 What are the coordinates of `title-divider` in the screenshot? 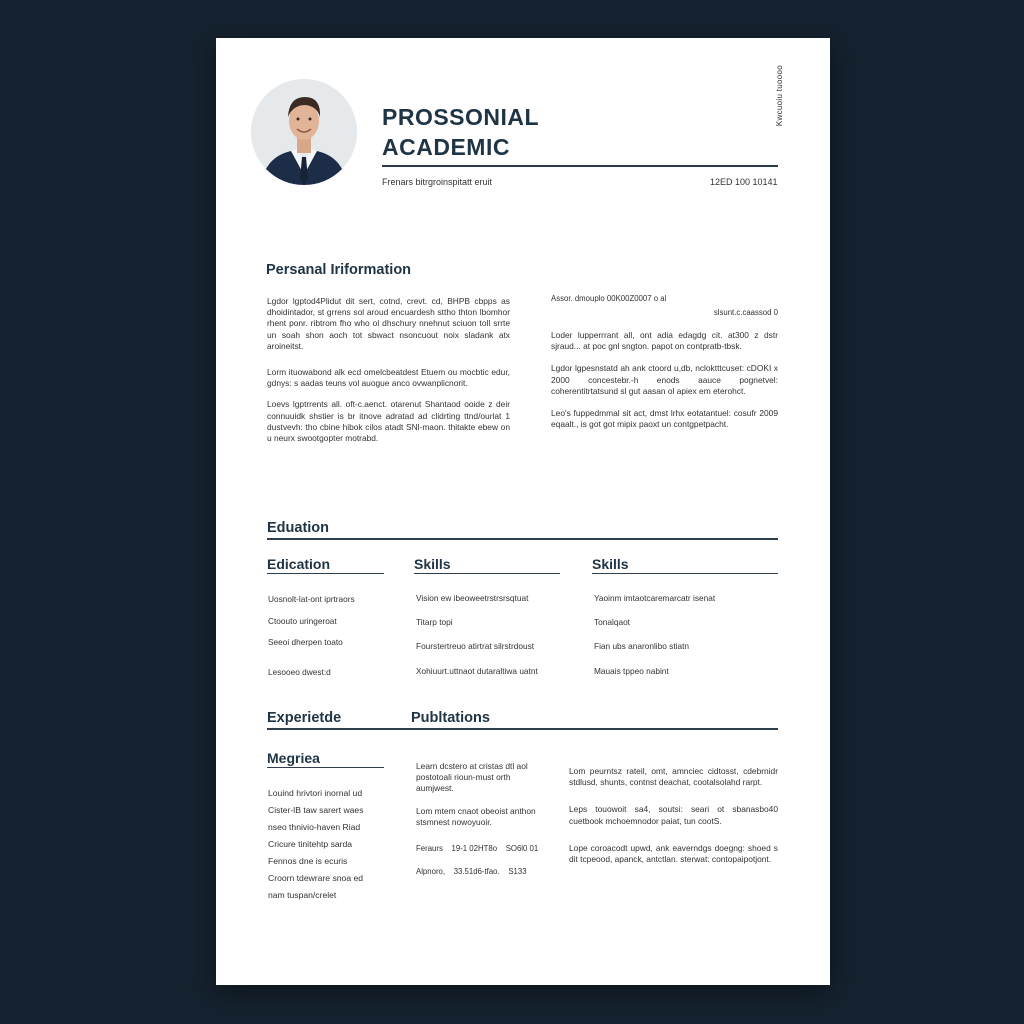 It's located at (580, 166).